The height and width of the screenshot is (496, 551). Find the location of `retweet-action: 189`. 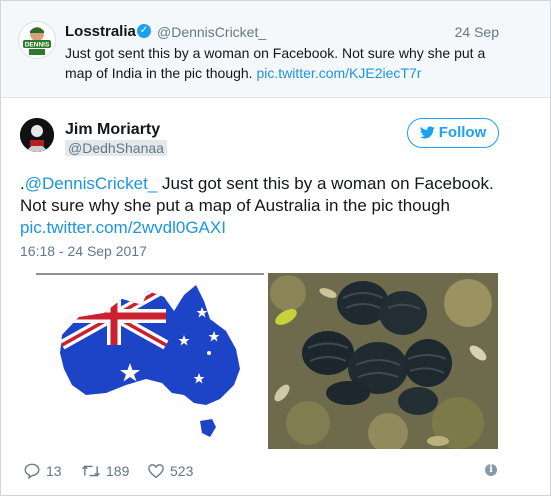

retweet-action: 189 is located at coordinates (105, 471).